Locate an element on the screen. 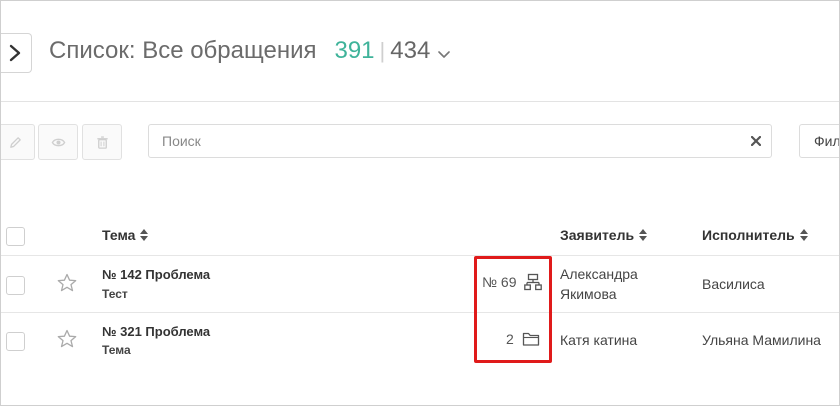  column-header-assignee: Исполнитель is located at coordinates (755, 235).